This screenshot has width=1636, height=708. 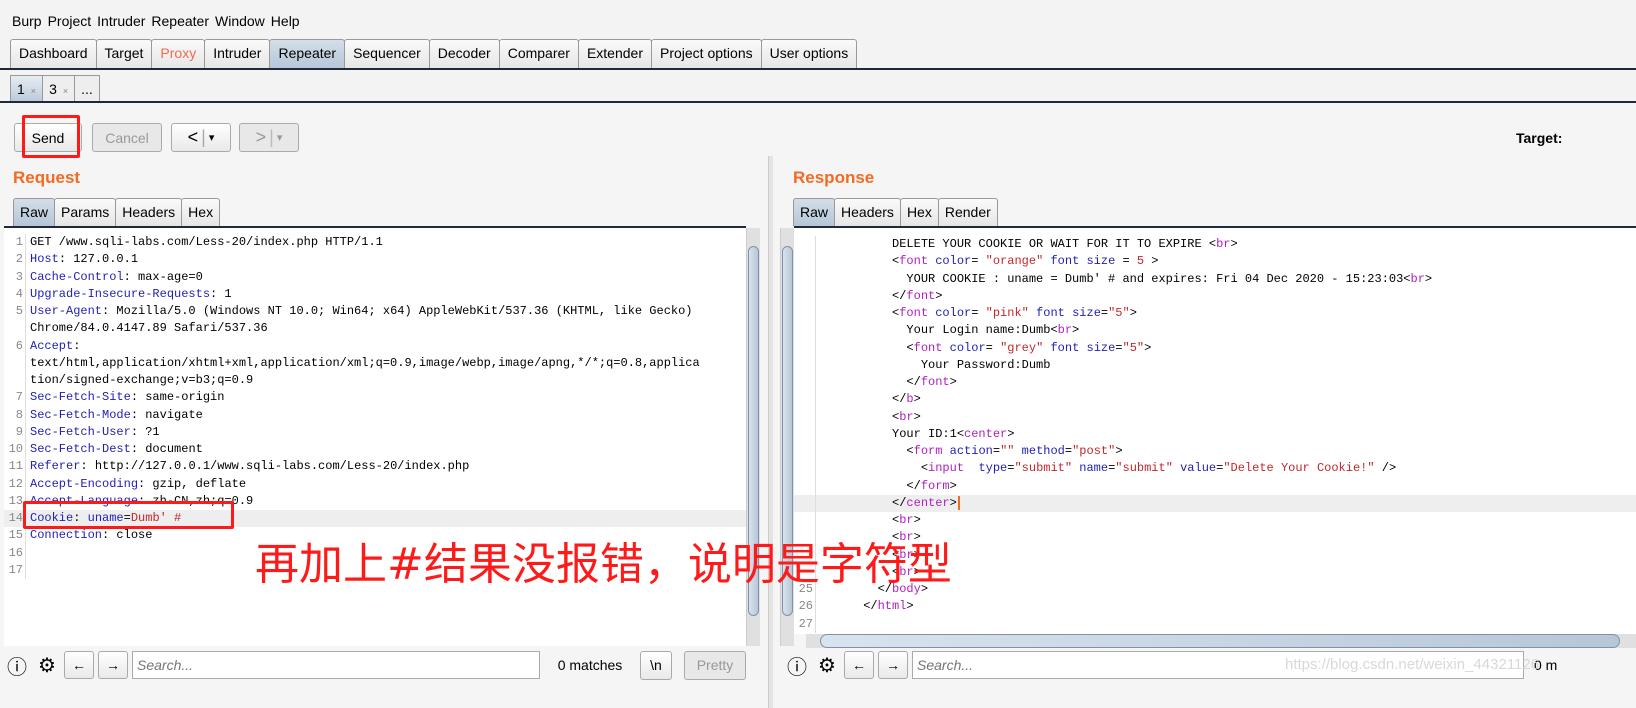 What do you see at coordinates (1215, 624) in the screenshot?
I see `code-line: 27` at bounding box center [1215, 624].